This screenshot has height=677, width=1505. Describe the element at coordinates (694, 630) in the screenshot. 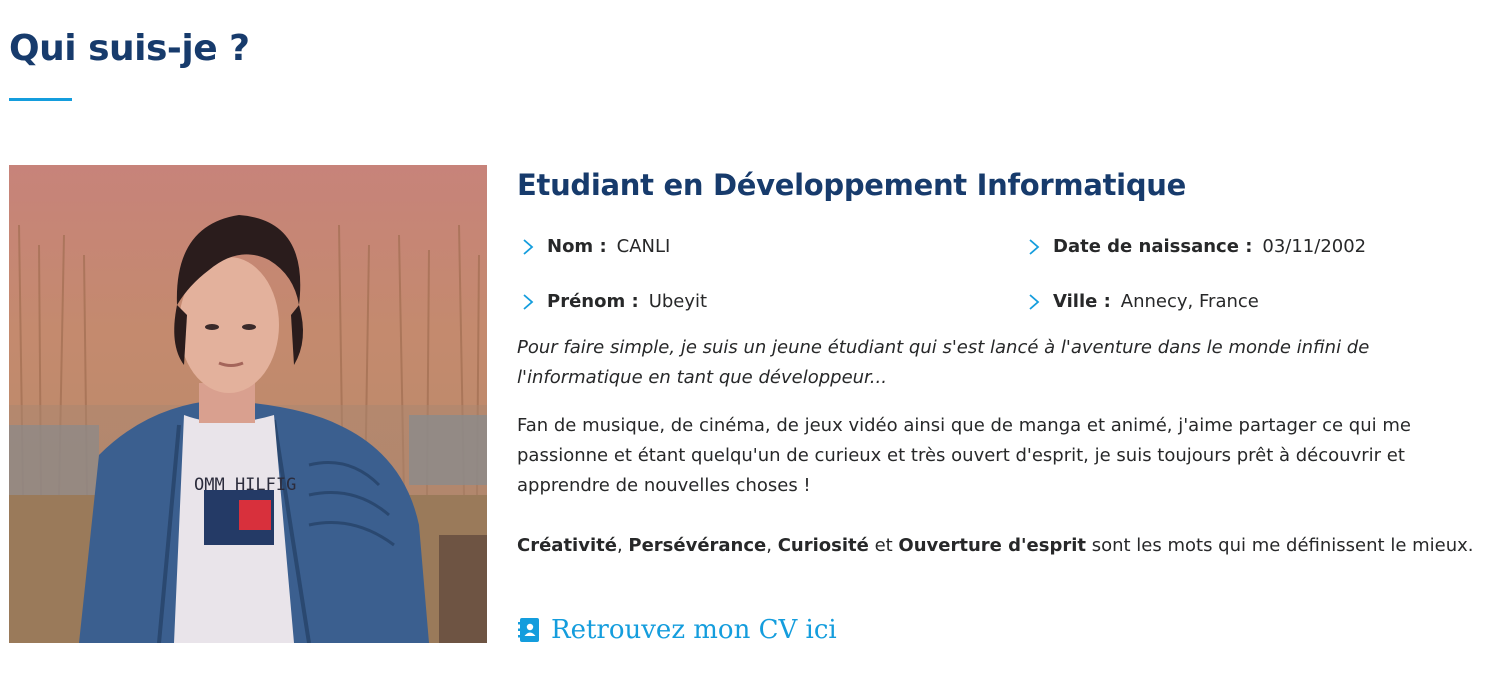

I see `cv-link-label: Retrouvez mon CV ici` at that location.